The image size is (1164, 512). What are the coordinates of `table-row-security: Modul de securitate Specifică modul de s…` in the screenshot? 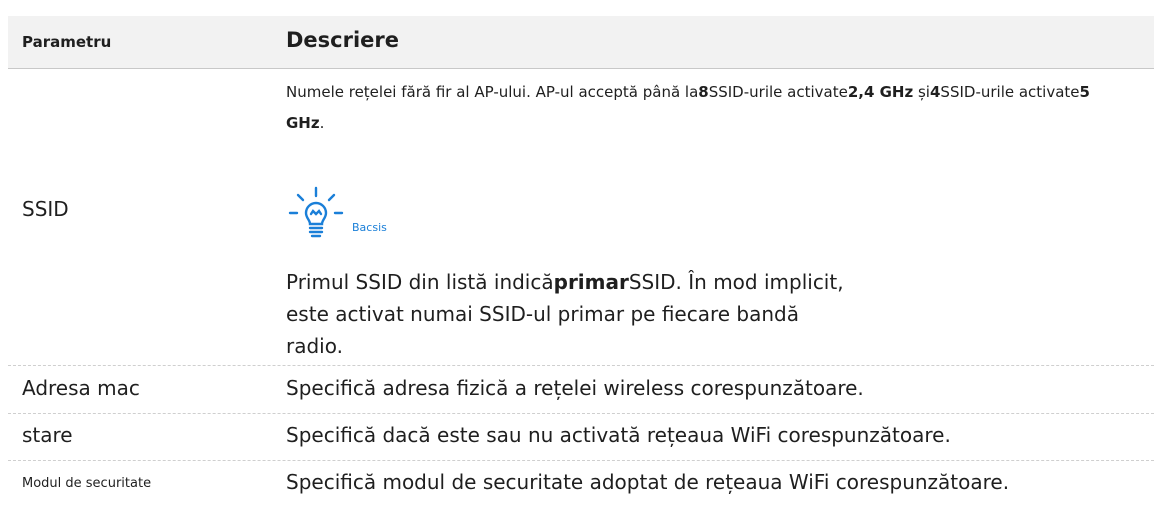 It's located at (581, 483).